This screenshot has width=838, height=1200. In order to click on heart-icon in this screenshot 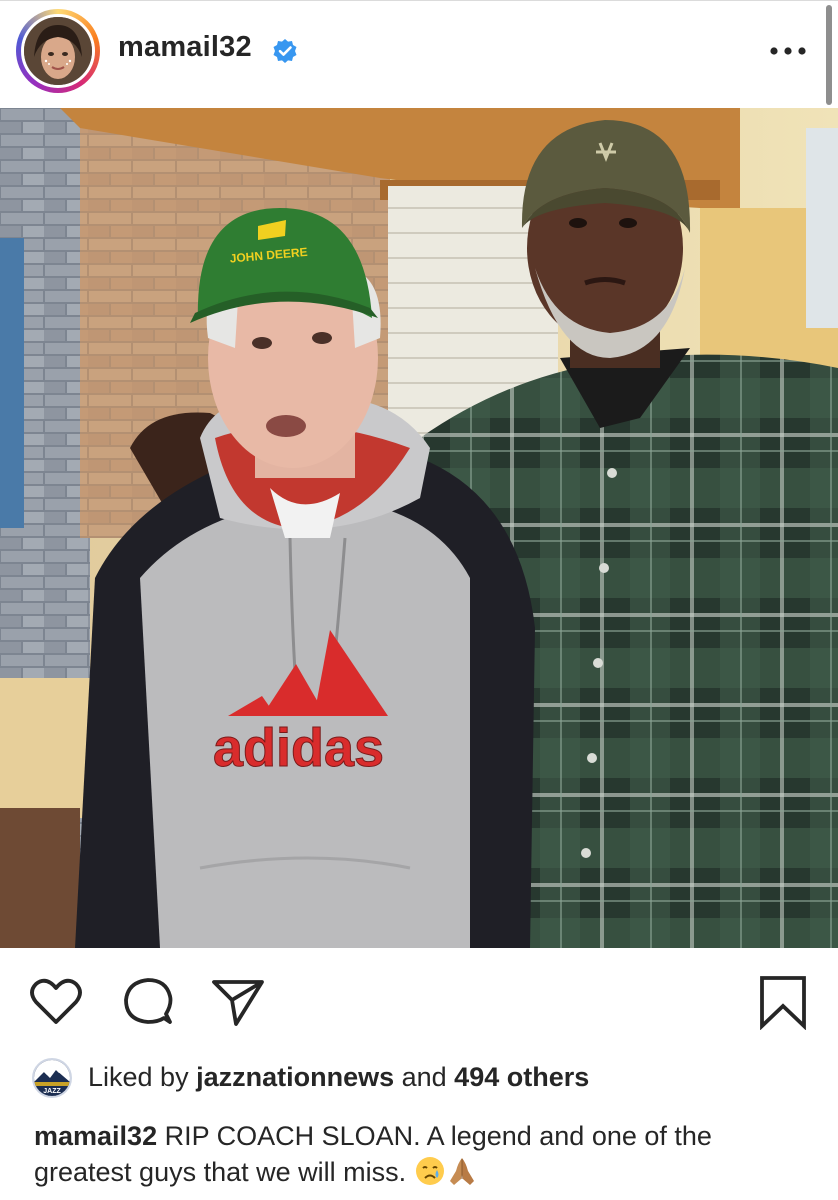, I will do `click(56, 1002)`.